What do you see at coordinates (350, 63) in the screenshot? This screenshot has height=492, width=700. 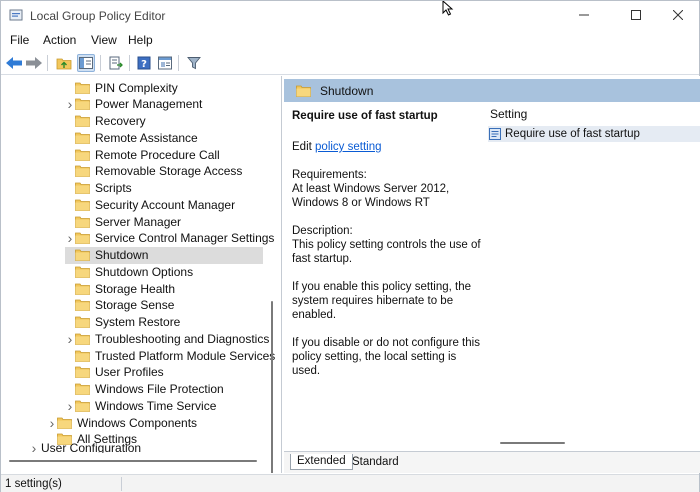 I see `toolbar: ?` at bounding box center [350, 63].